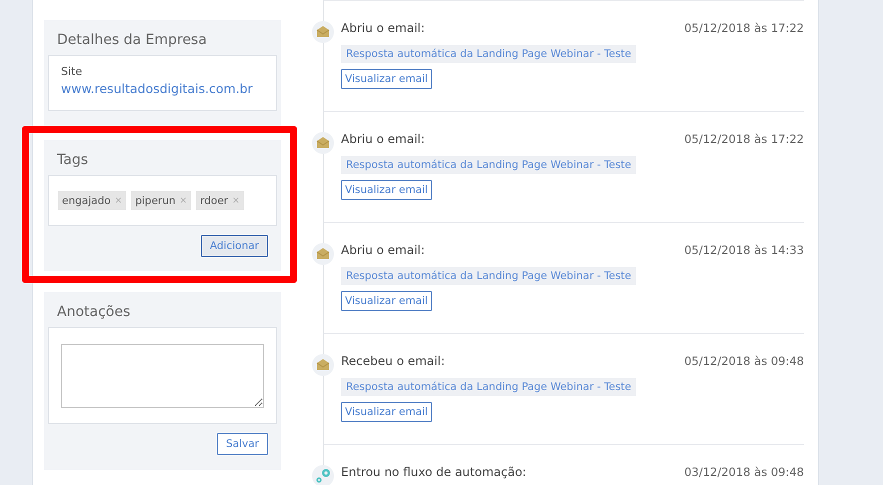  I want to click on event-time: 05/12/2018 às 14:33, so click(744, 251).